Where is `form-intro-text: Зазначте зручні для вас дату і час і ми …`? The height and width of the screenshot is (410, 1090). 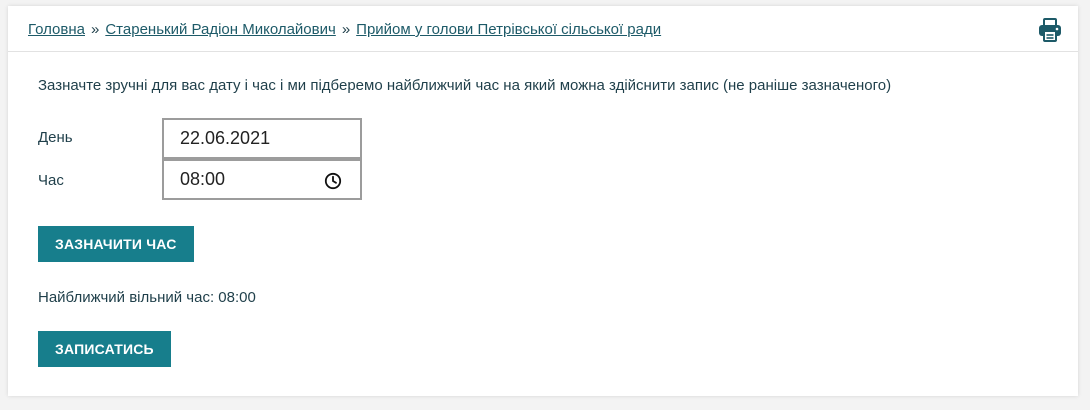
form-intro-text: Зазначте зручні для вас дату і час і ми … is located at coordinates (465, 85).